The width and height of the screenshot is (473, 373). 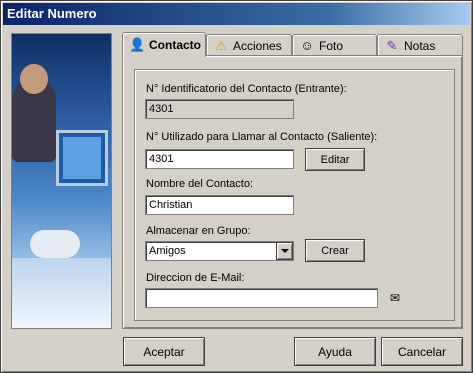 I want to click on help-button: Ayuda, so click(x=335, y=351).